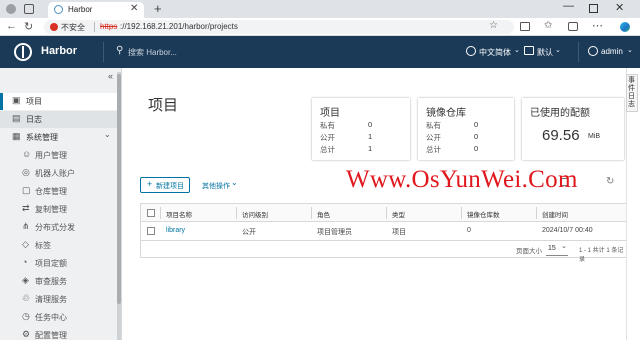 This screenshot has width=640, height=344. I want to click on replication-icon: ⇄, so click(26, 208).